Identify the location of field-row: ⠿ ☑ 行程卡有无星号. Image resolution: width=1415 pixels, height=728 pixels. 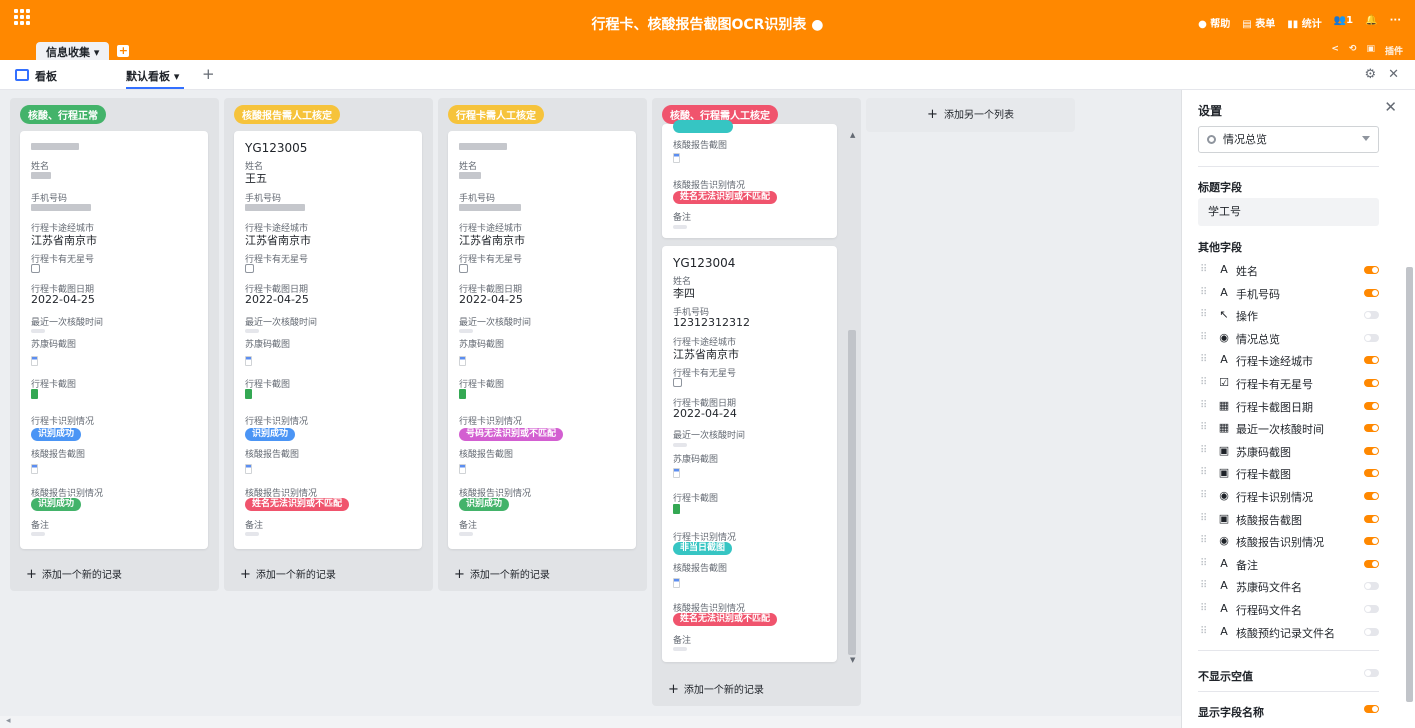
(1288, 383).